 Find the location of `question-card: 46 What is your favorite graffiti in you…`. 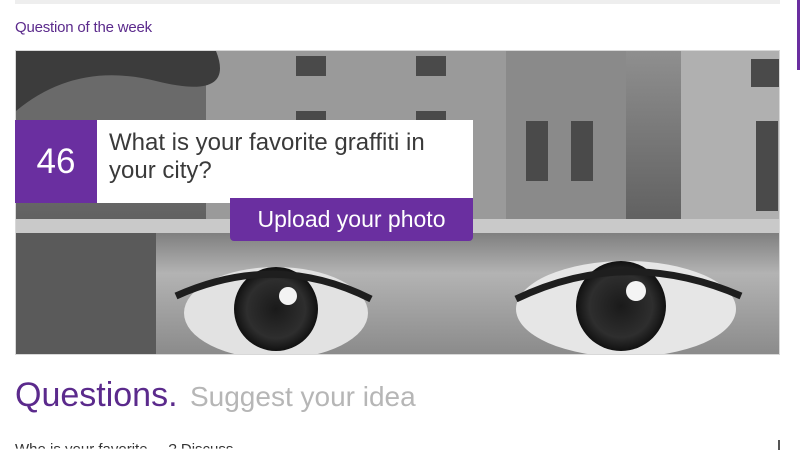

question-card: 46 What is your favorite graffiti in you… is located at coordinates (244, 161).